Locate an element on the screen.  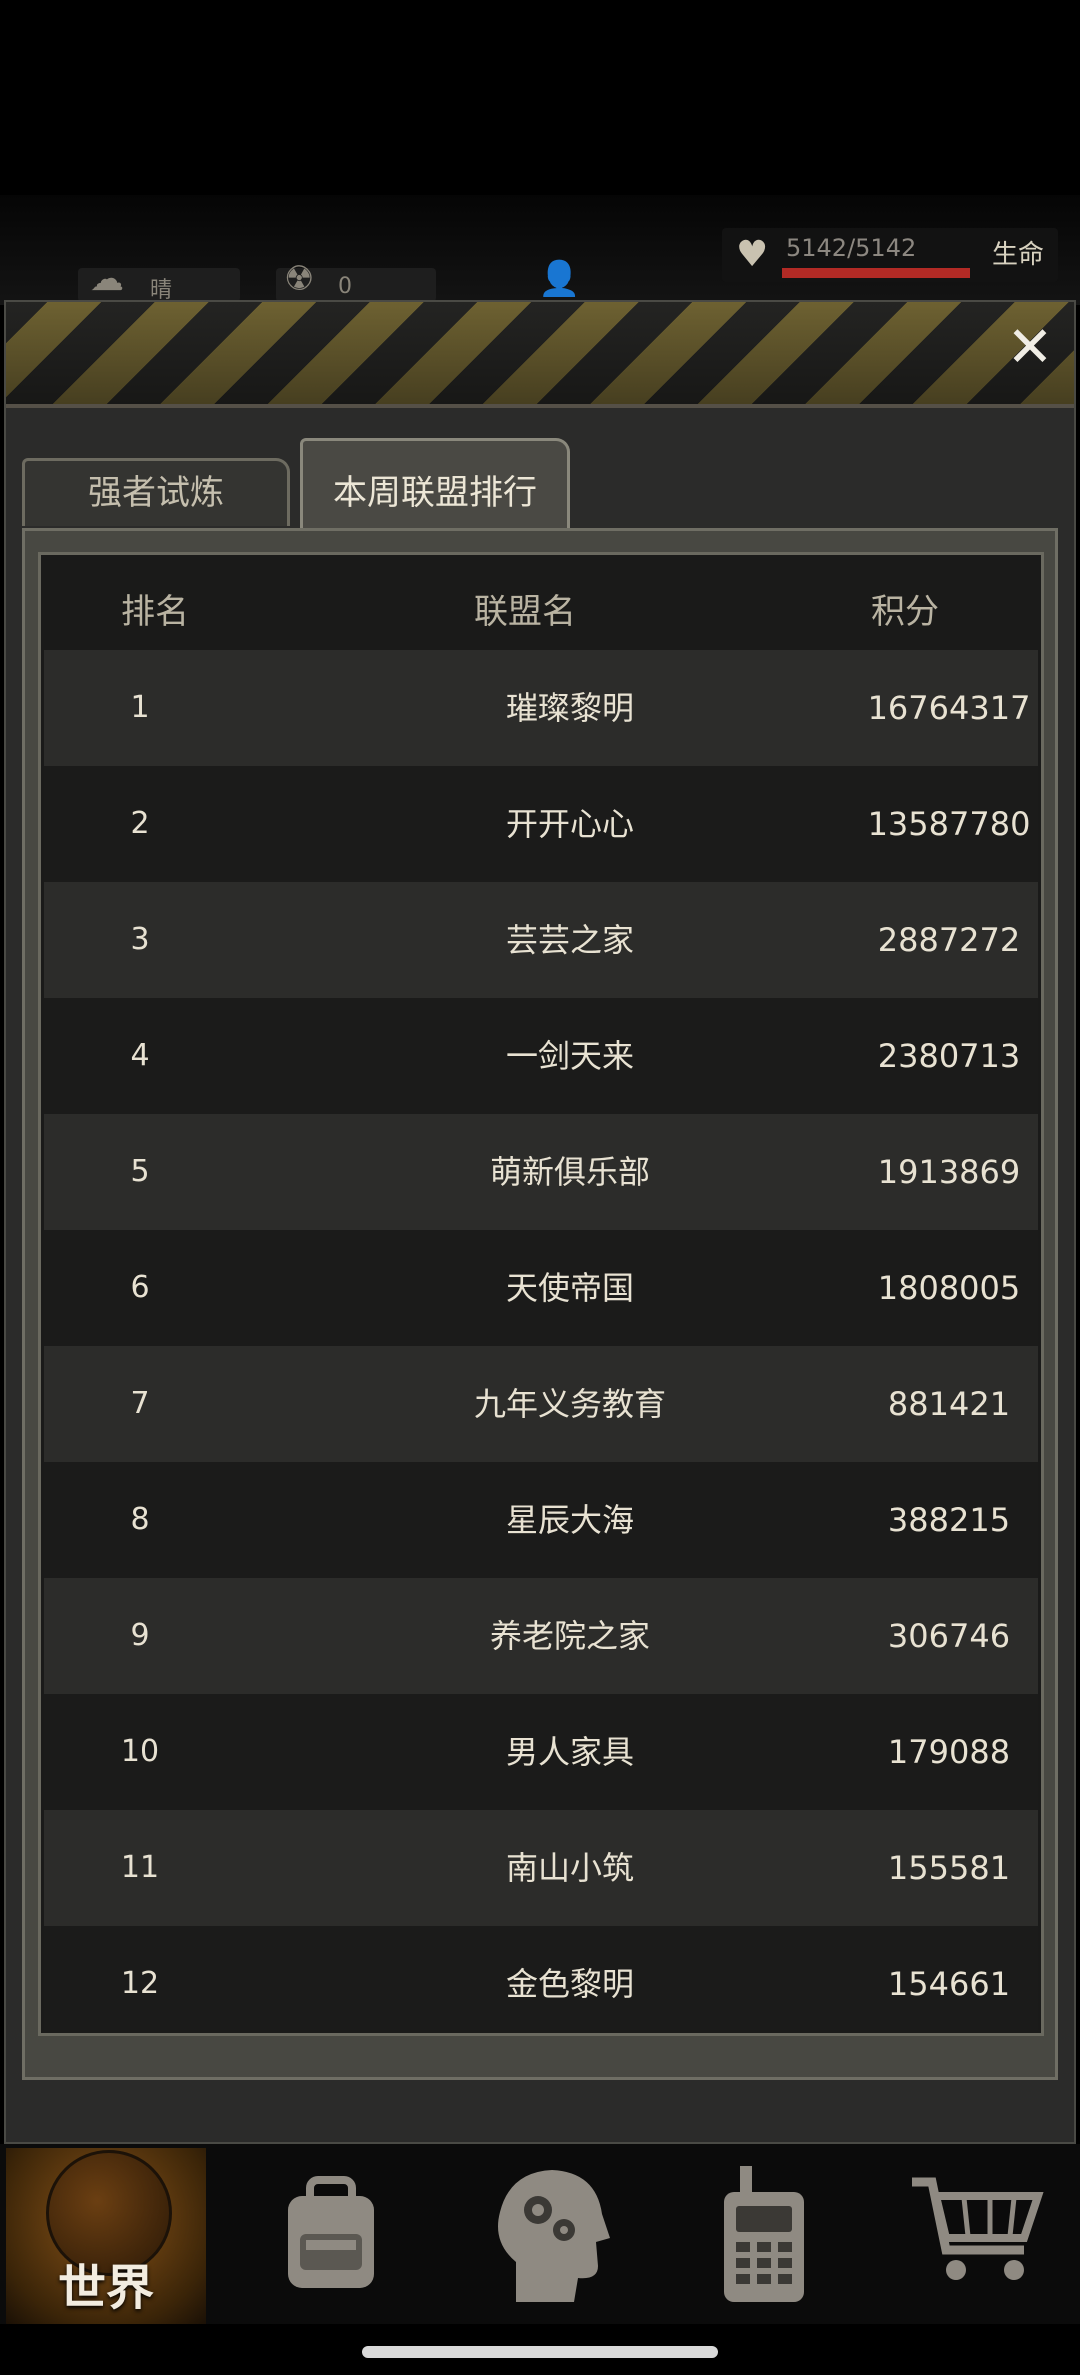
row-rank: 3 is located at coordinates (140, 939).